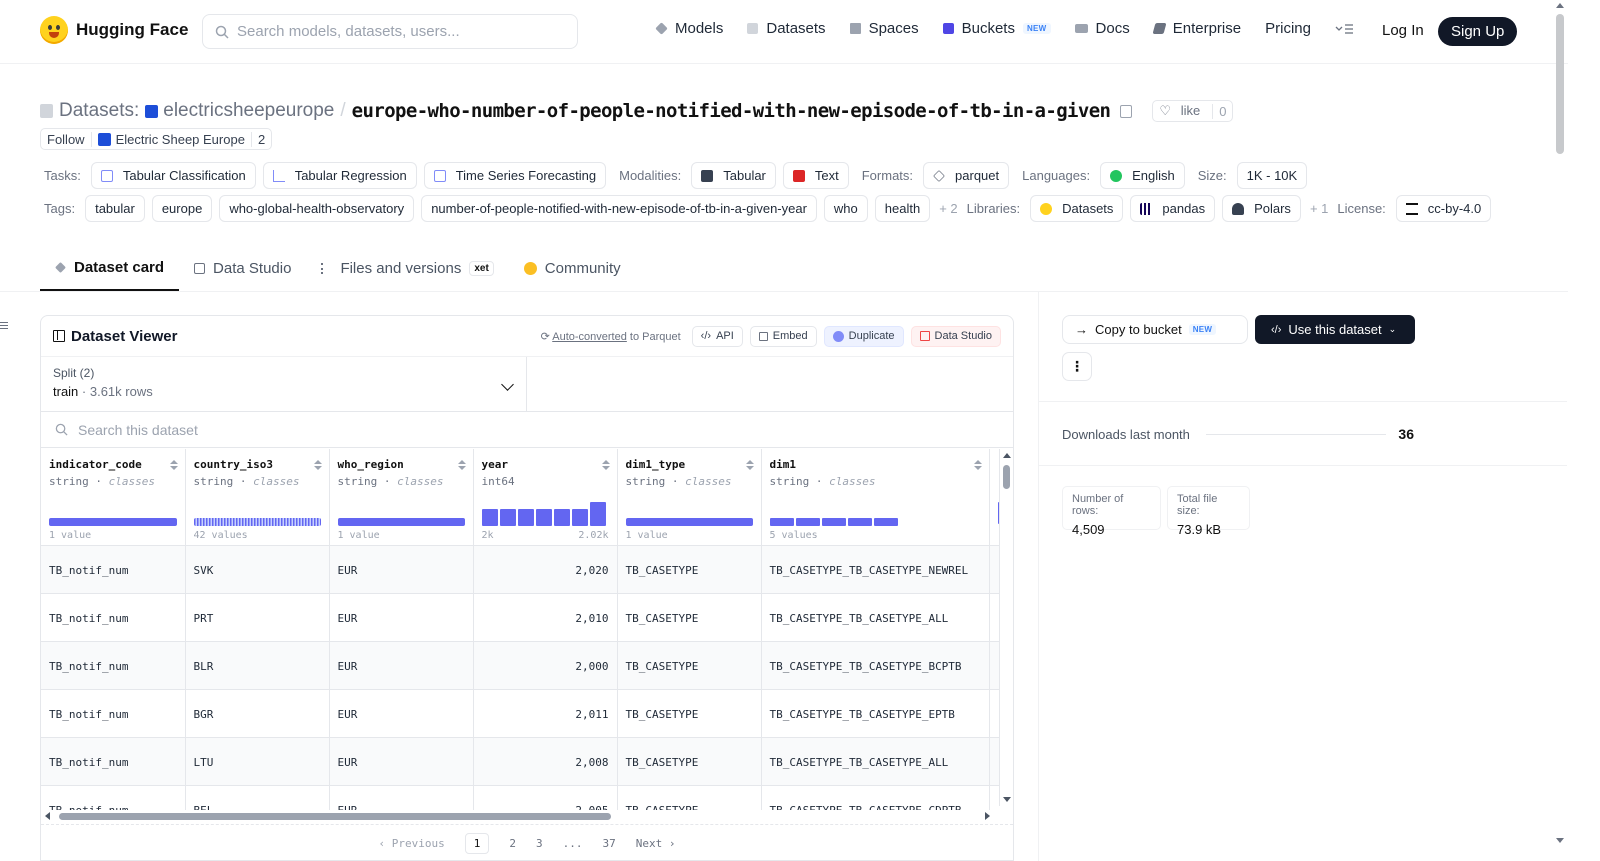  I want to click on use-this-dataset-button: ‹/› Use this dataset ⌄, so click(1335, 329).